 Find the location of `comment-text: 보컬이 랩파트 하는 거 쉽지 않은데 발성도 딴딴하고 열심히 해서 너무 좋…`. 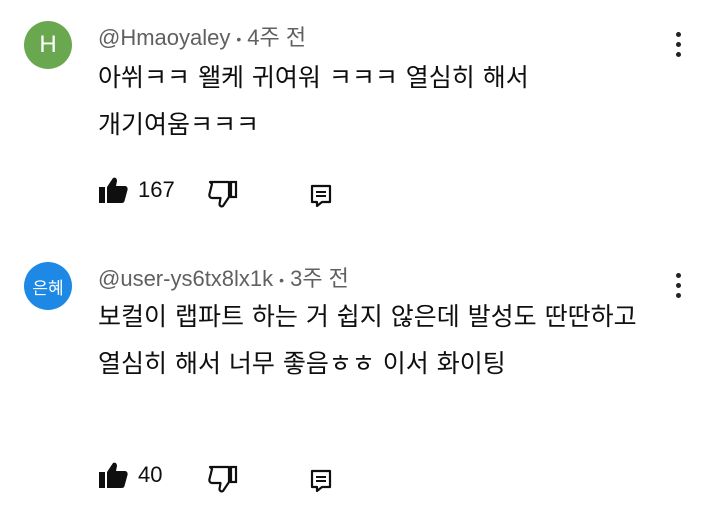

comment-text: 보컬이 랩파트 하는 거 쉽지 않은데 발성도 딴딴하고 열심히 해서 너무 좋… is located at coordinates (367, 340).